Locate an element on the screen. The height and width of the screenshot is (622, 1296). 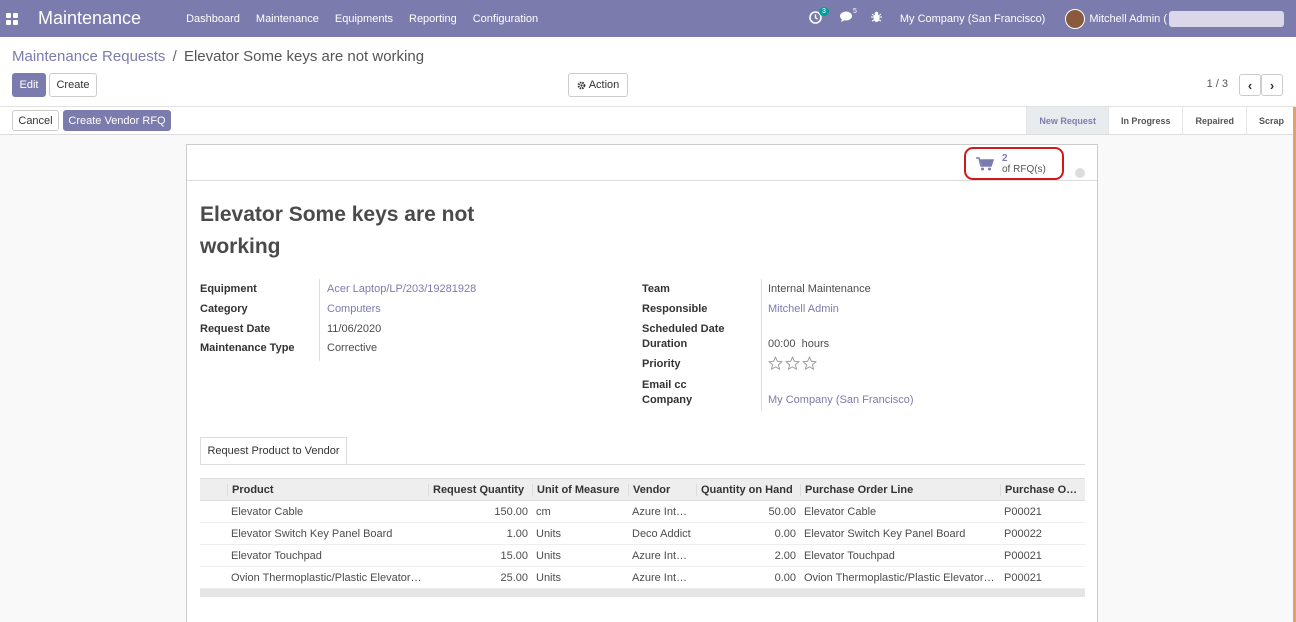
column-unit-of-measure: Unit of Measure is located at coordinates (580, 489).